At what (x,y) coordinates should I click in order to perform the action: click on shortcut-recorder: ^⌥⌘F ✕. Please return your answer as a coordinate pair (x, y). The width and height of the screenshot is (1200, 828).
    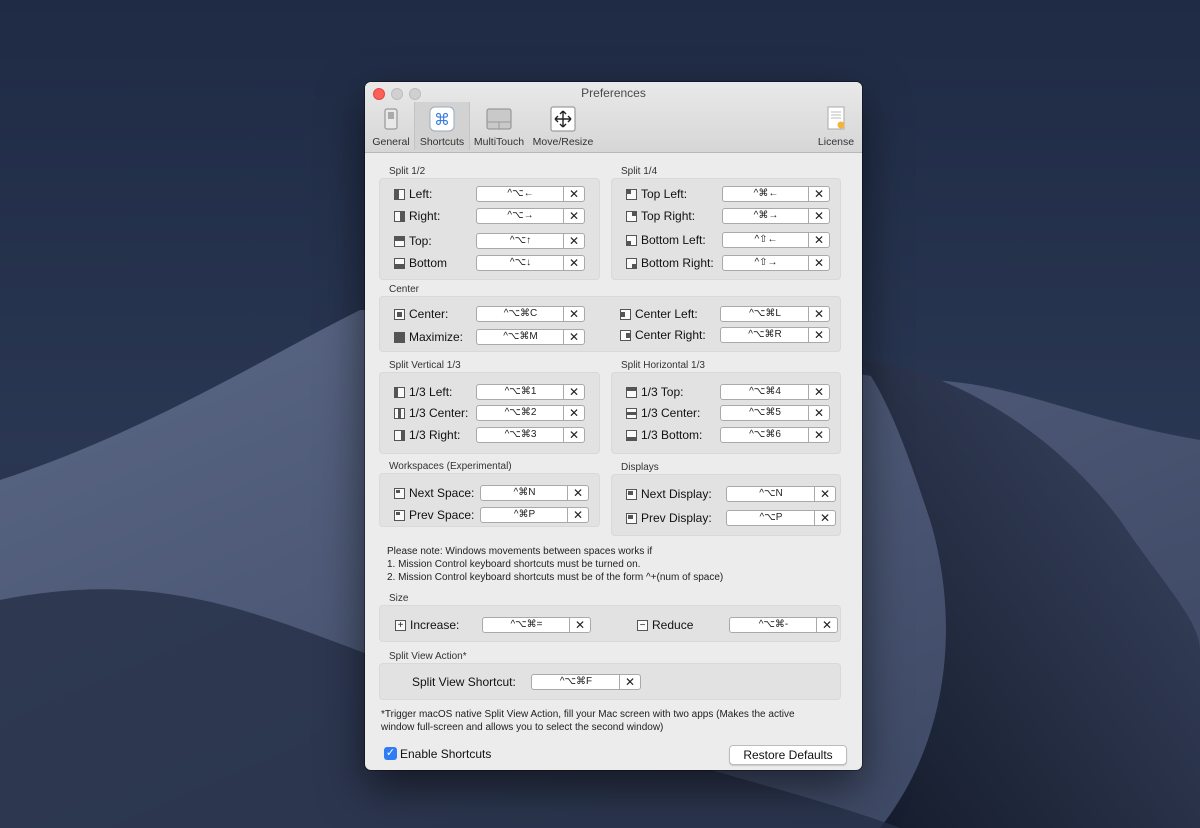
    Looking at the image, I should click on (586, 682).